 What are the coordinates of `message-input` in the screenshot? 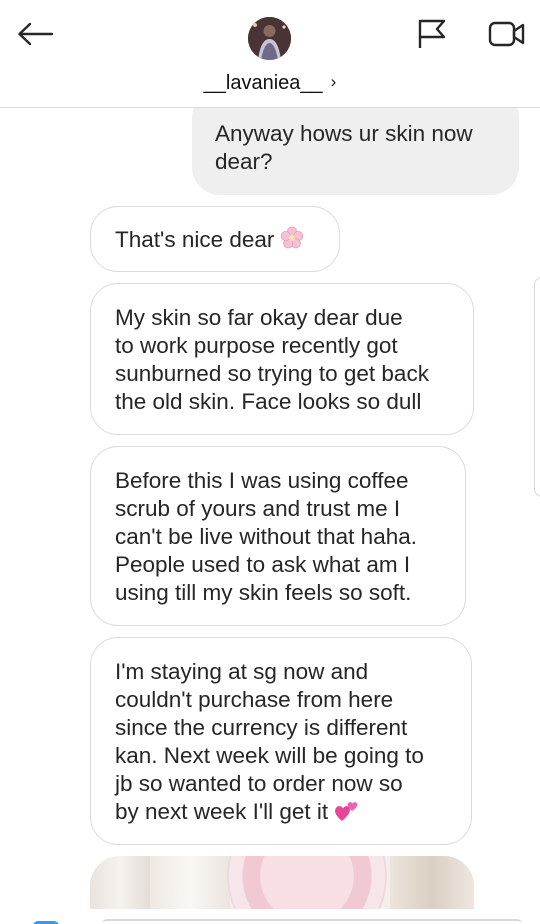 It's located at (312, 921).